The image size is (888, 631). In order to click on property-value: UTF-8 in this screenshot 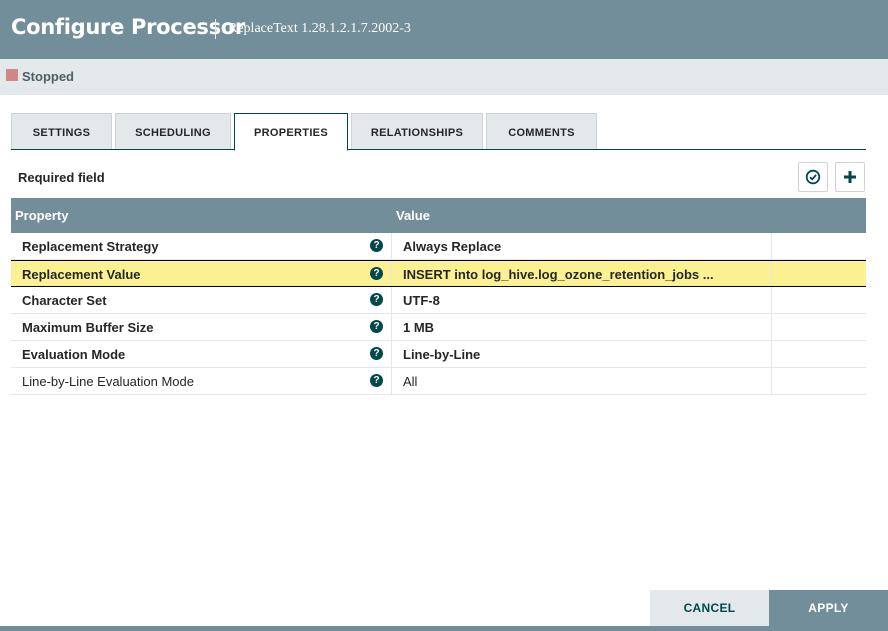, I will do `click(421, 300)`.